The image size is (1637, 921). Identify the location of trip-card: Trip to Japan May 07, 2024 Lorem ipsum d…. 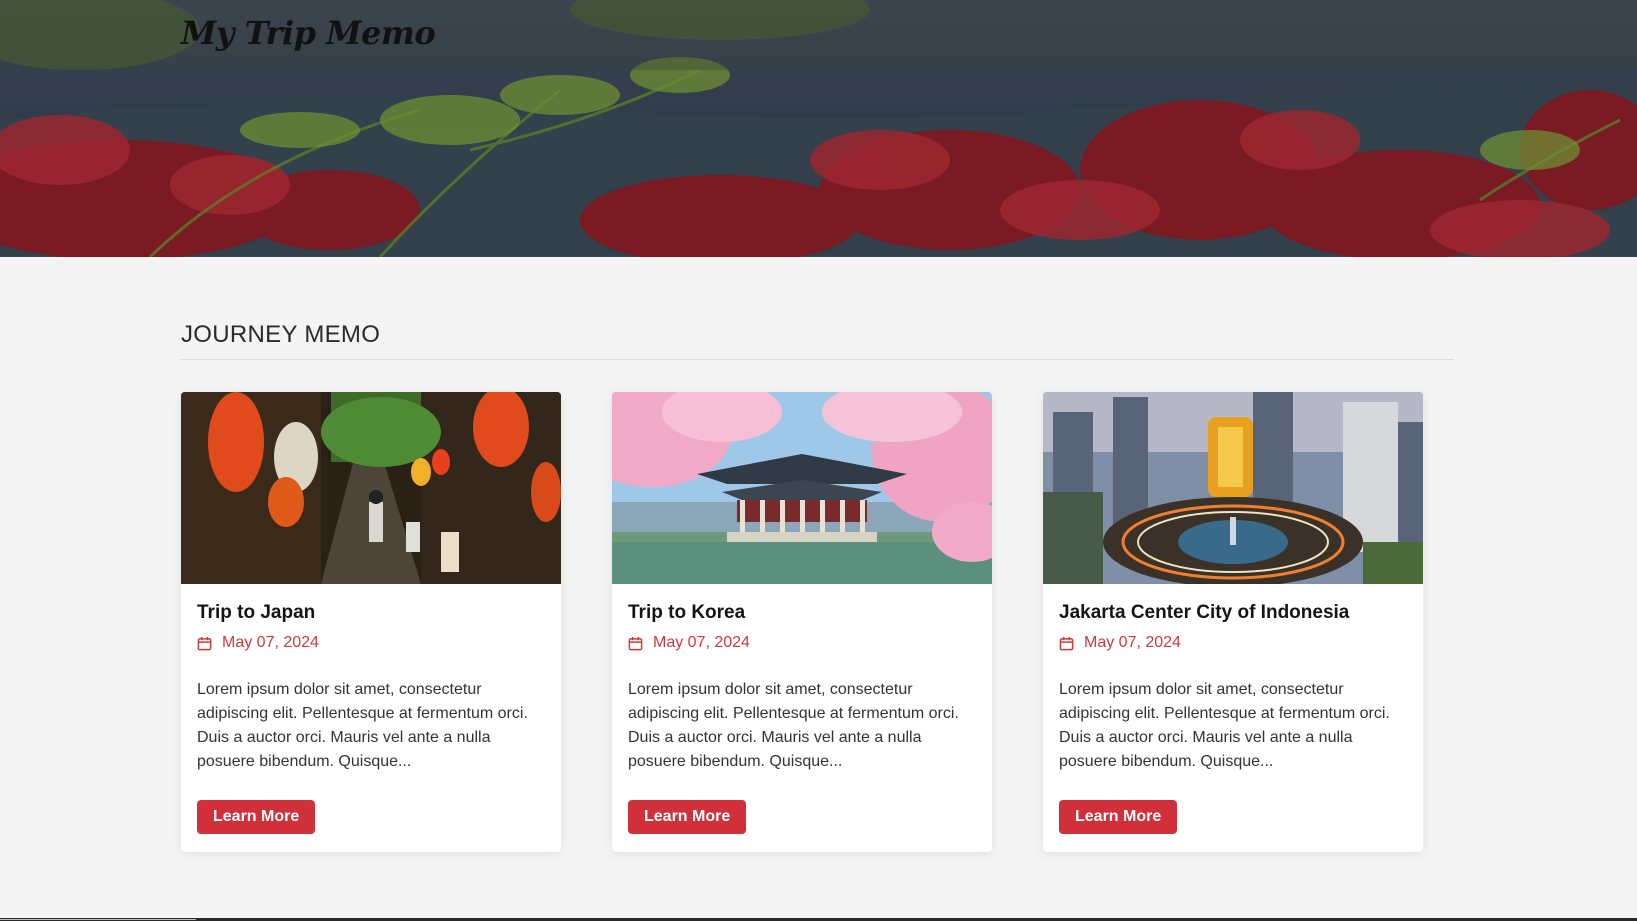
(371, 622).